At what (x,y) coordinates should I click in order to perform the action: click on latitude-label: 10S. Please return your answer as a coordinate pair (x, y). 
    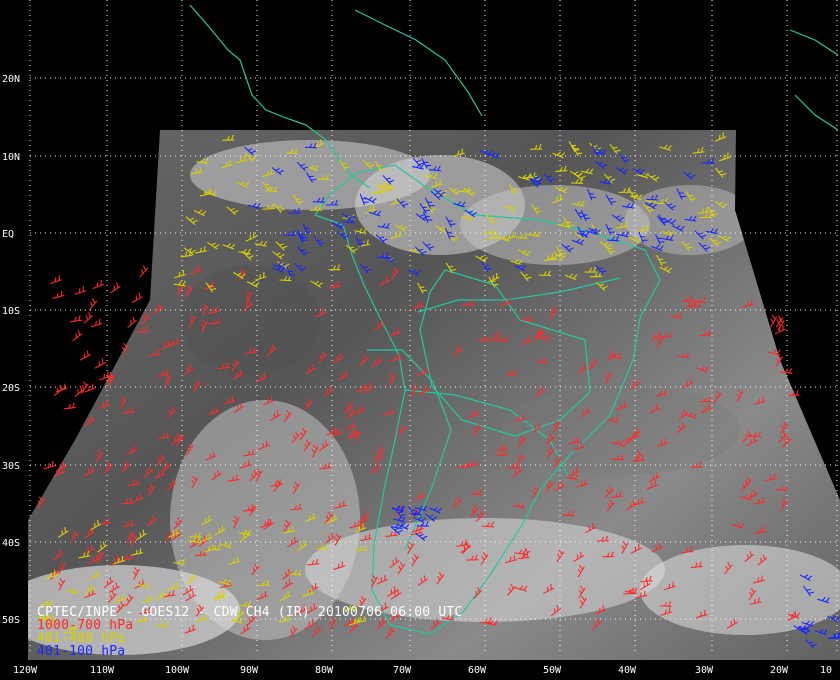
    Looking at the image, I should click on (11, 311).